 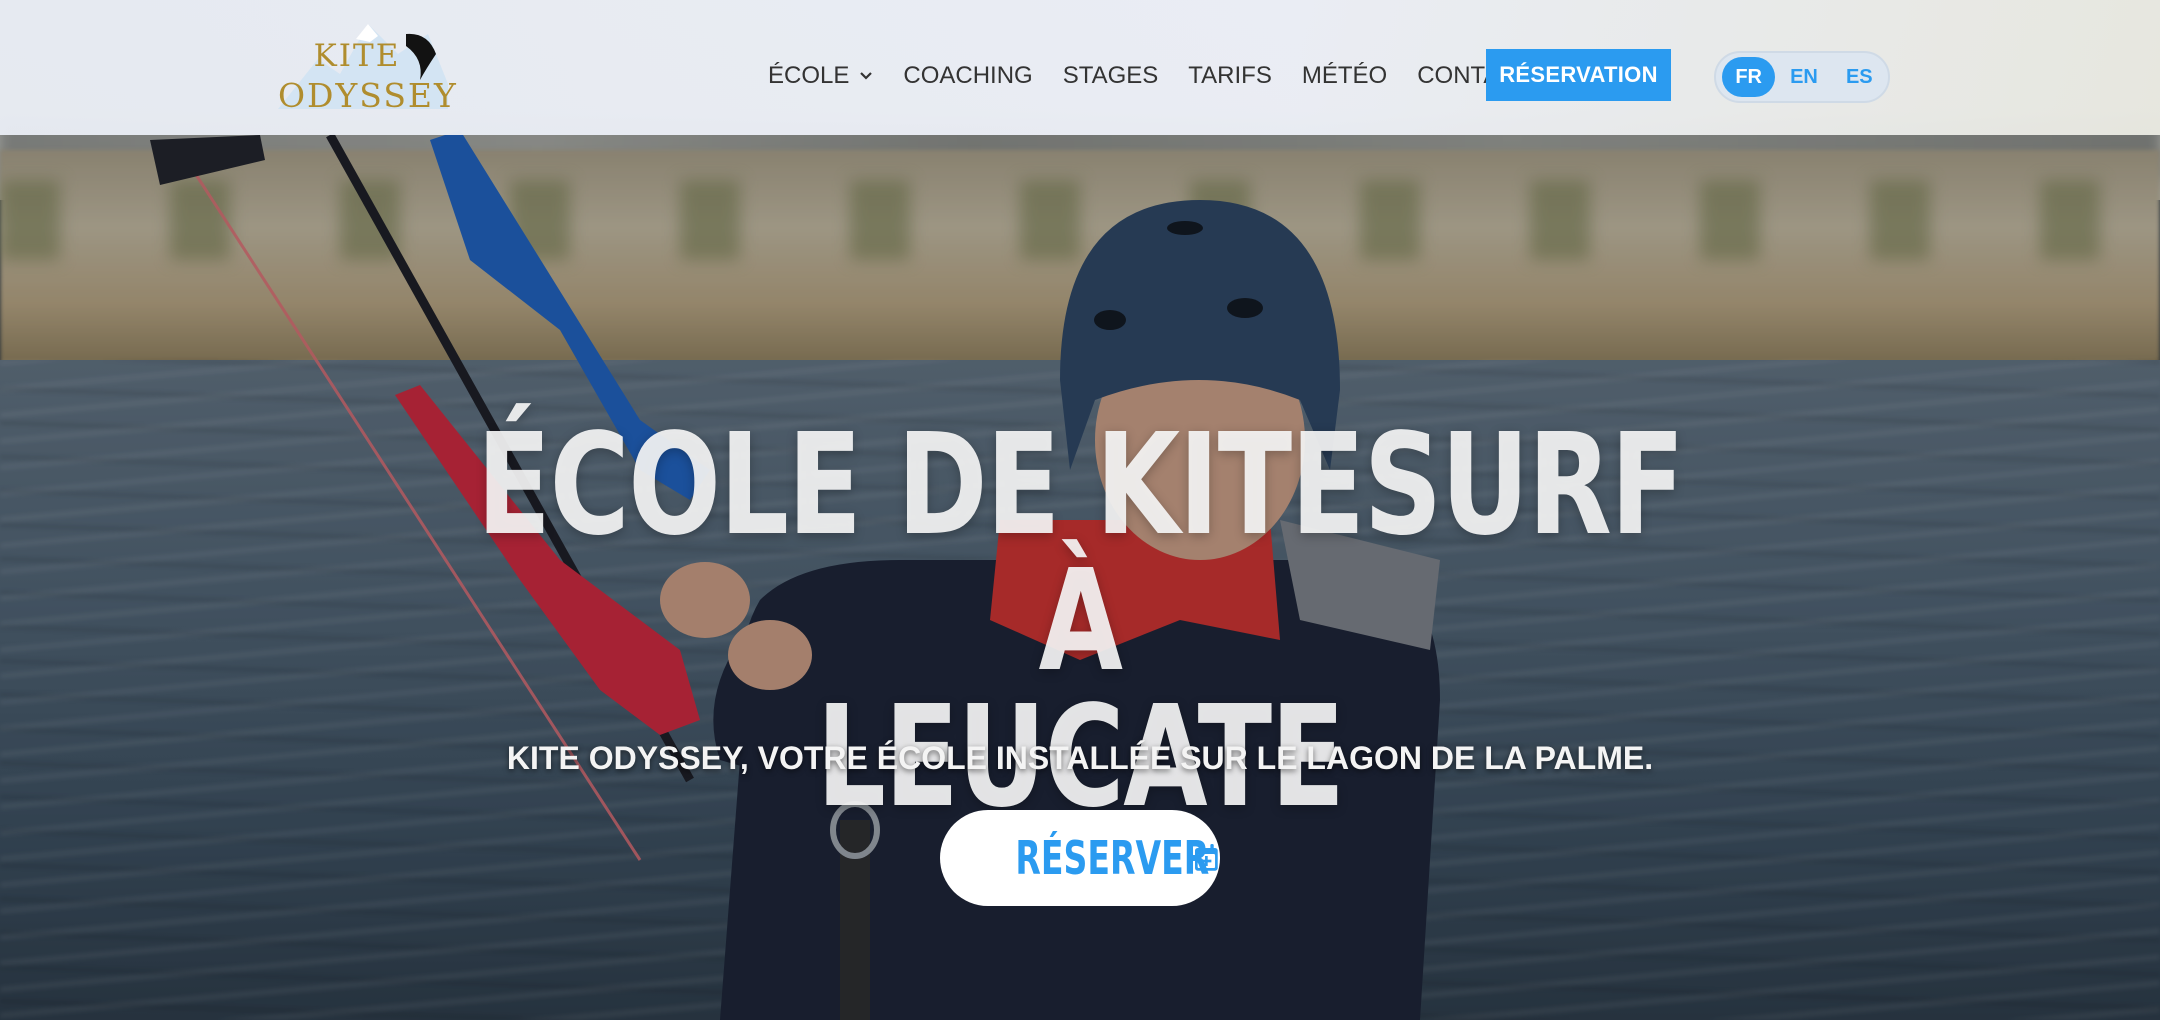 I want to click on nav-item-meteo: MÉTÉO, so click(x=1344, y=76).